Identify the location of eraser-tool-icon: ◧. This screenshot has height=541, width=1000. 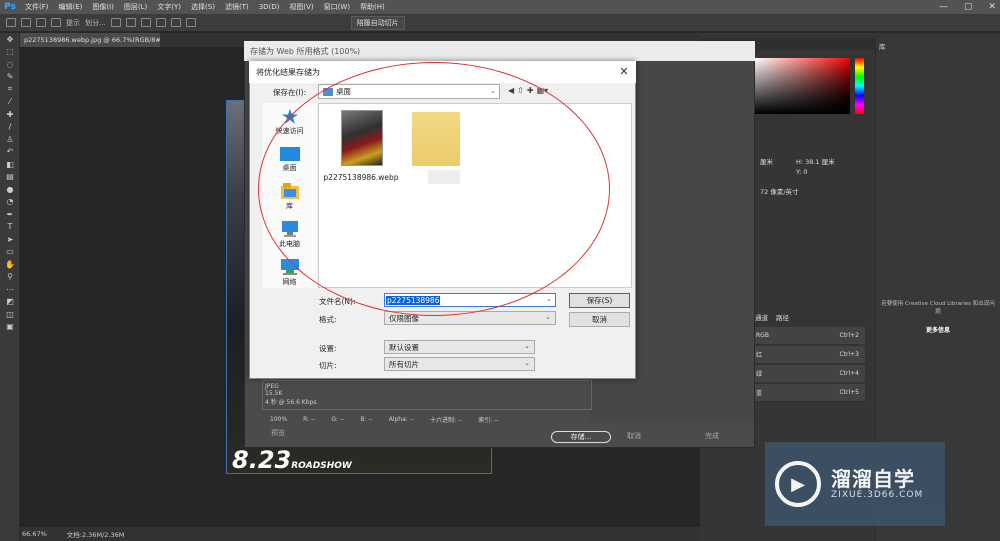
(10, 164).